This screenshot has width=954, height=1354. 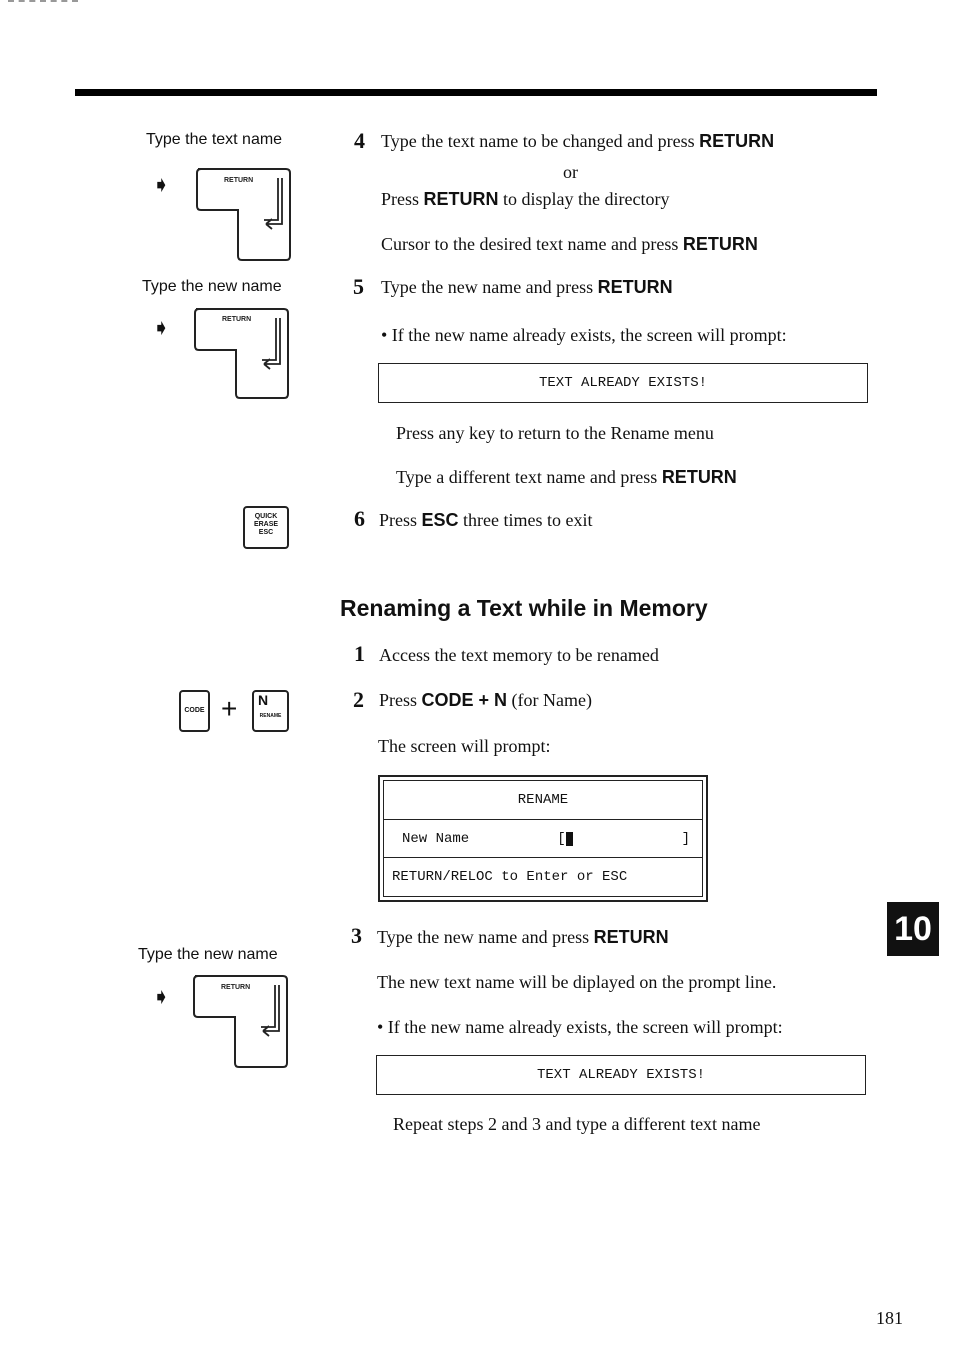 What do you see at coordinates (359, 518) in the screenshot?
I see `step-number: 6` at bounding box center [359, 518].